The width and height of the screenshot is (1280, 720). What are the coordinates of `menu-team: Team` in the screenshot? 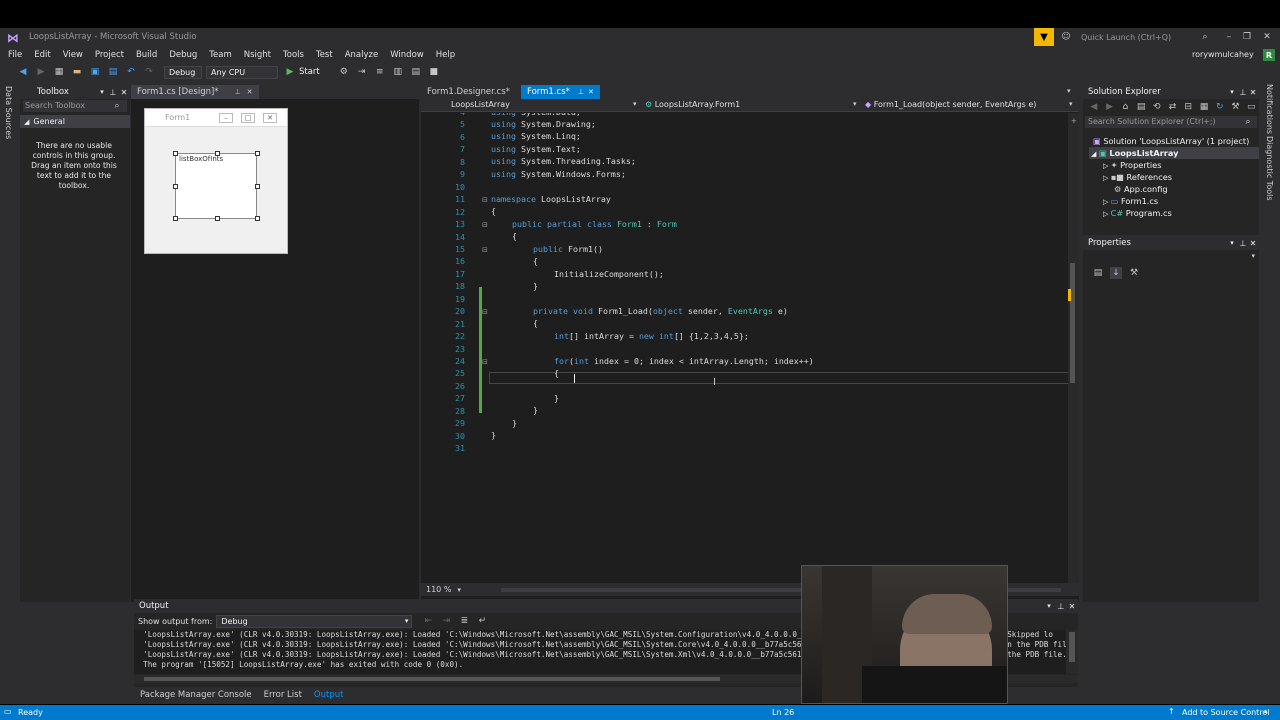 It's located at (220, 55).